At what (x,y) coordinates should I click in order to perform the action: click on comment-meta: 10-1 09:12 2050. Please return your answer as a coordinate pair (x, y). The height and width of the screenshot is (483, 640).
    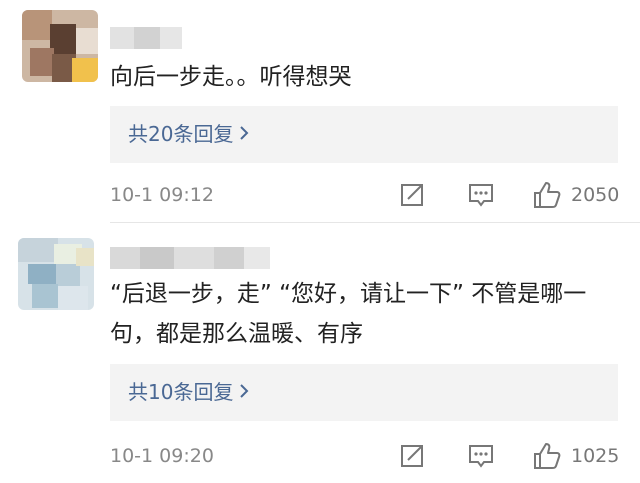
    Looking at the image, I should click on (370, 195).